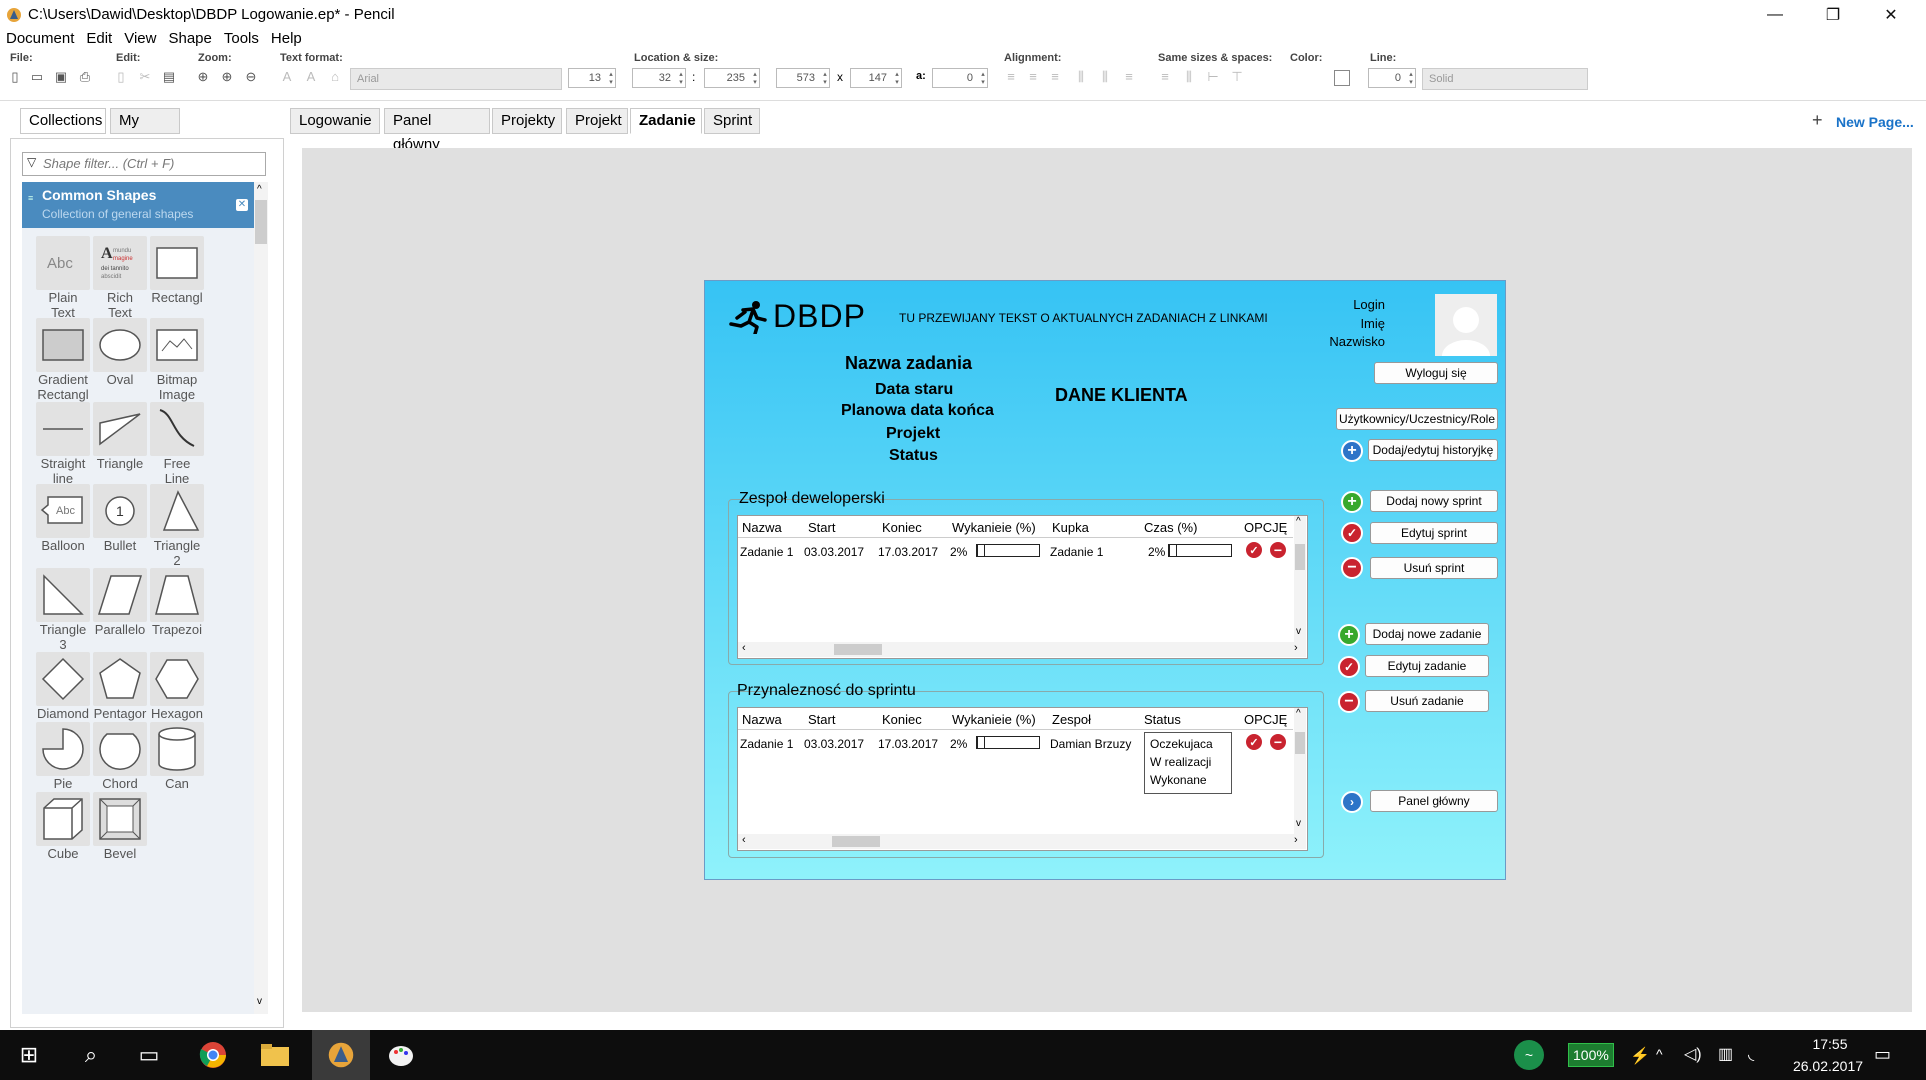 This screenshot has height=1080, width=1926. Describe the element at coordinates (311, 77) in the screenshot. I see `text-italic-icon: A` at that location.